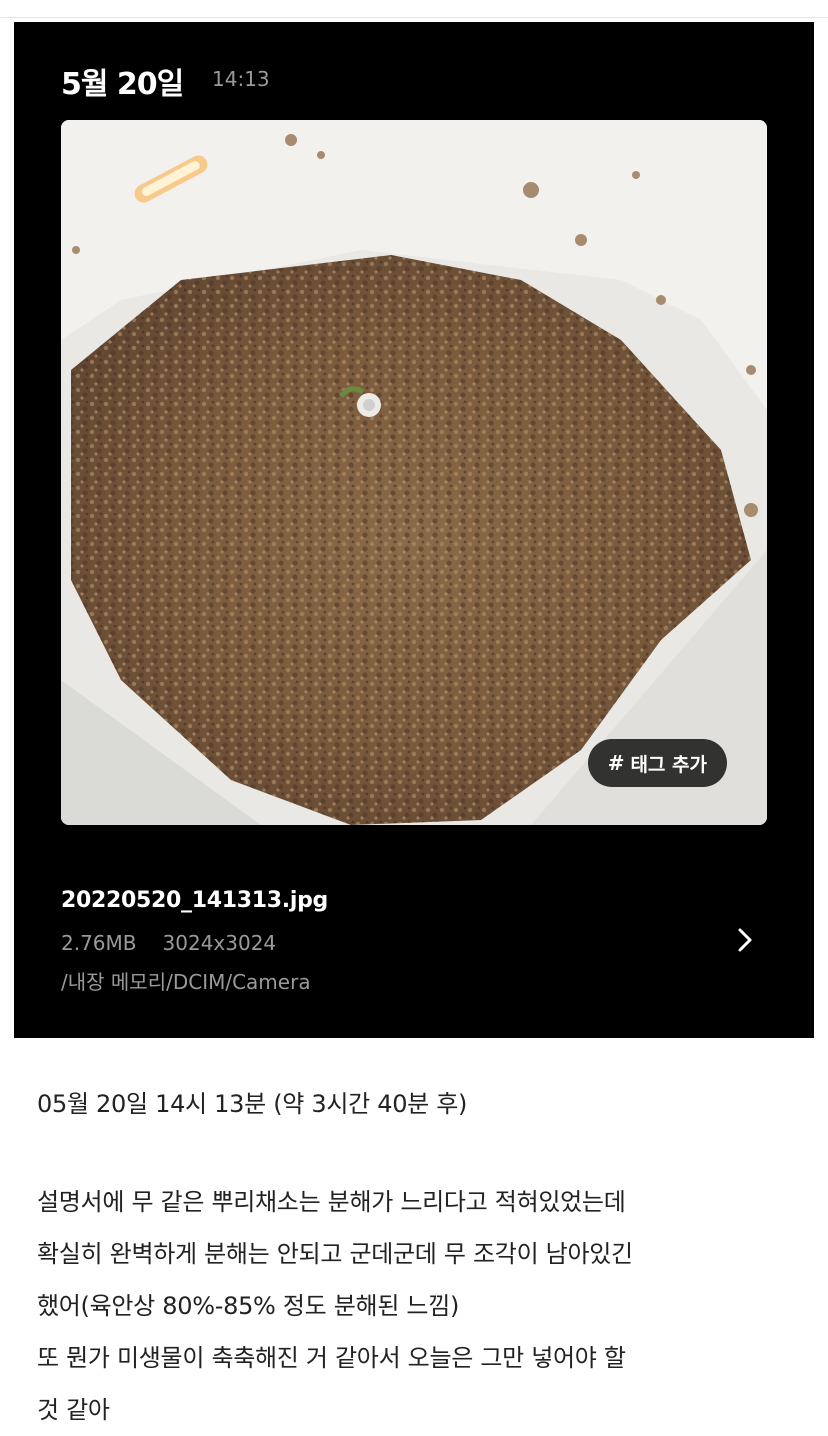 This screenshot has height=1436, width=828. What do you see at coordinates (252, 1104) in the screenshot?
I see `post-caption: 05월 20일 14시 13분 (약 3시간 40분 후)` at bounding box center [252, 1104].